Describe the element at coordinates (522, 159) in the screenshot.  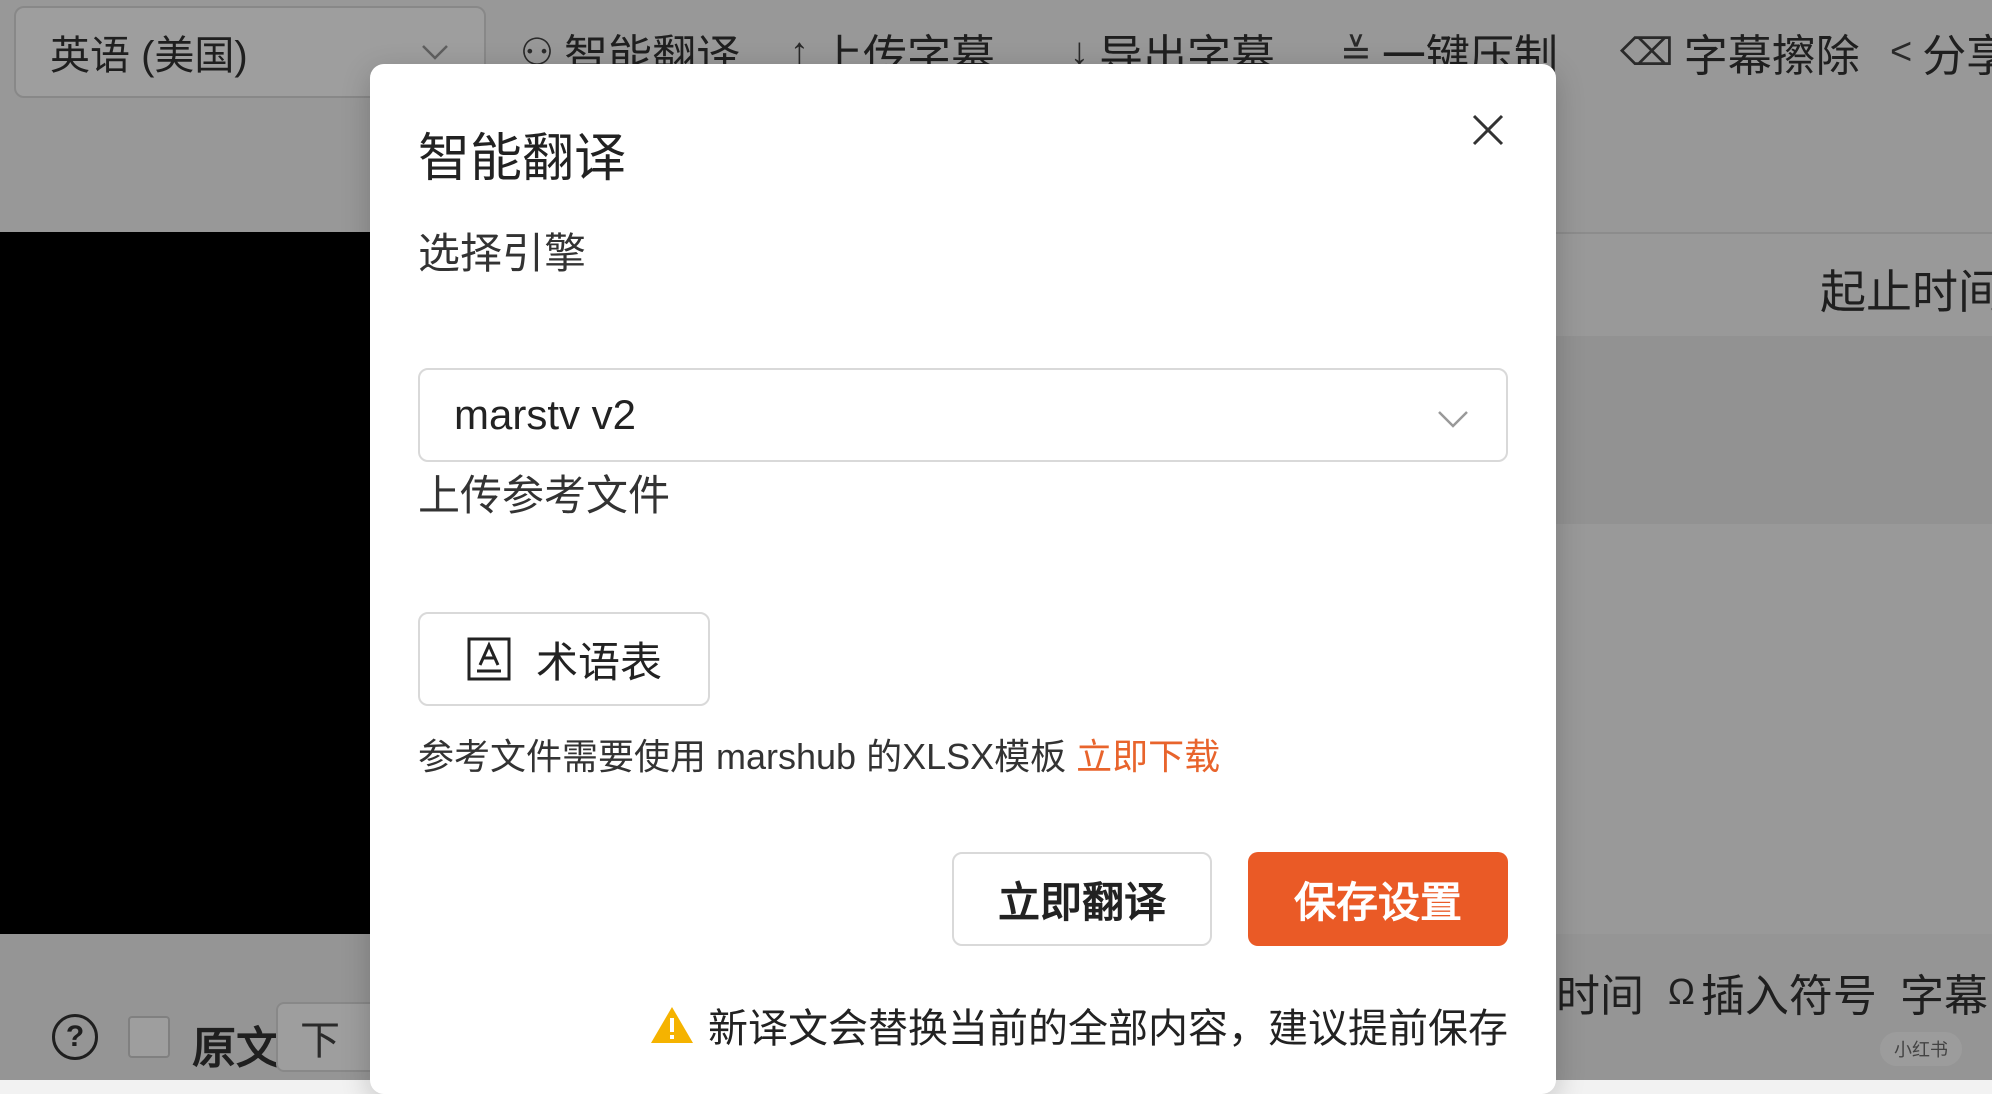
I see `dialog-title: 智能翻译` at that location.